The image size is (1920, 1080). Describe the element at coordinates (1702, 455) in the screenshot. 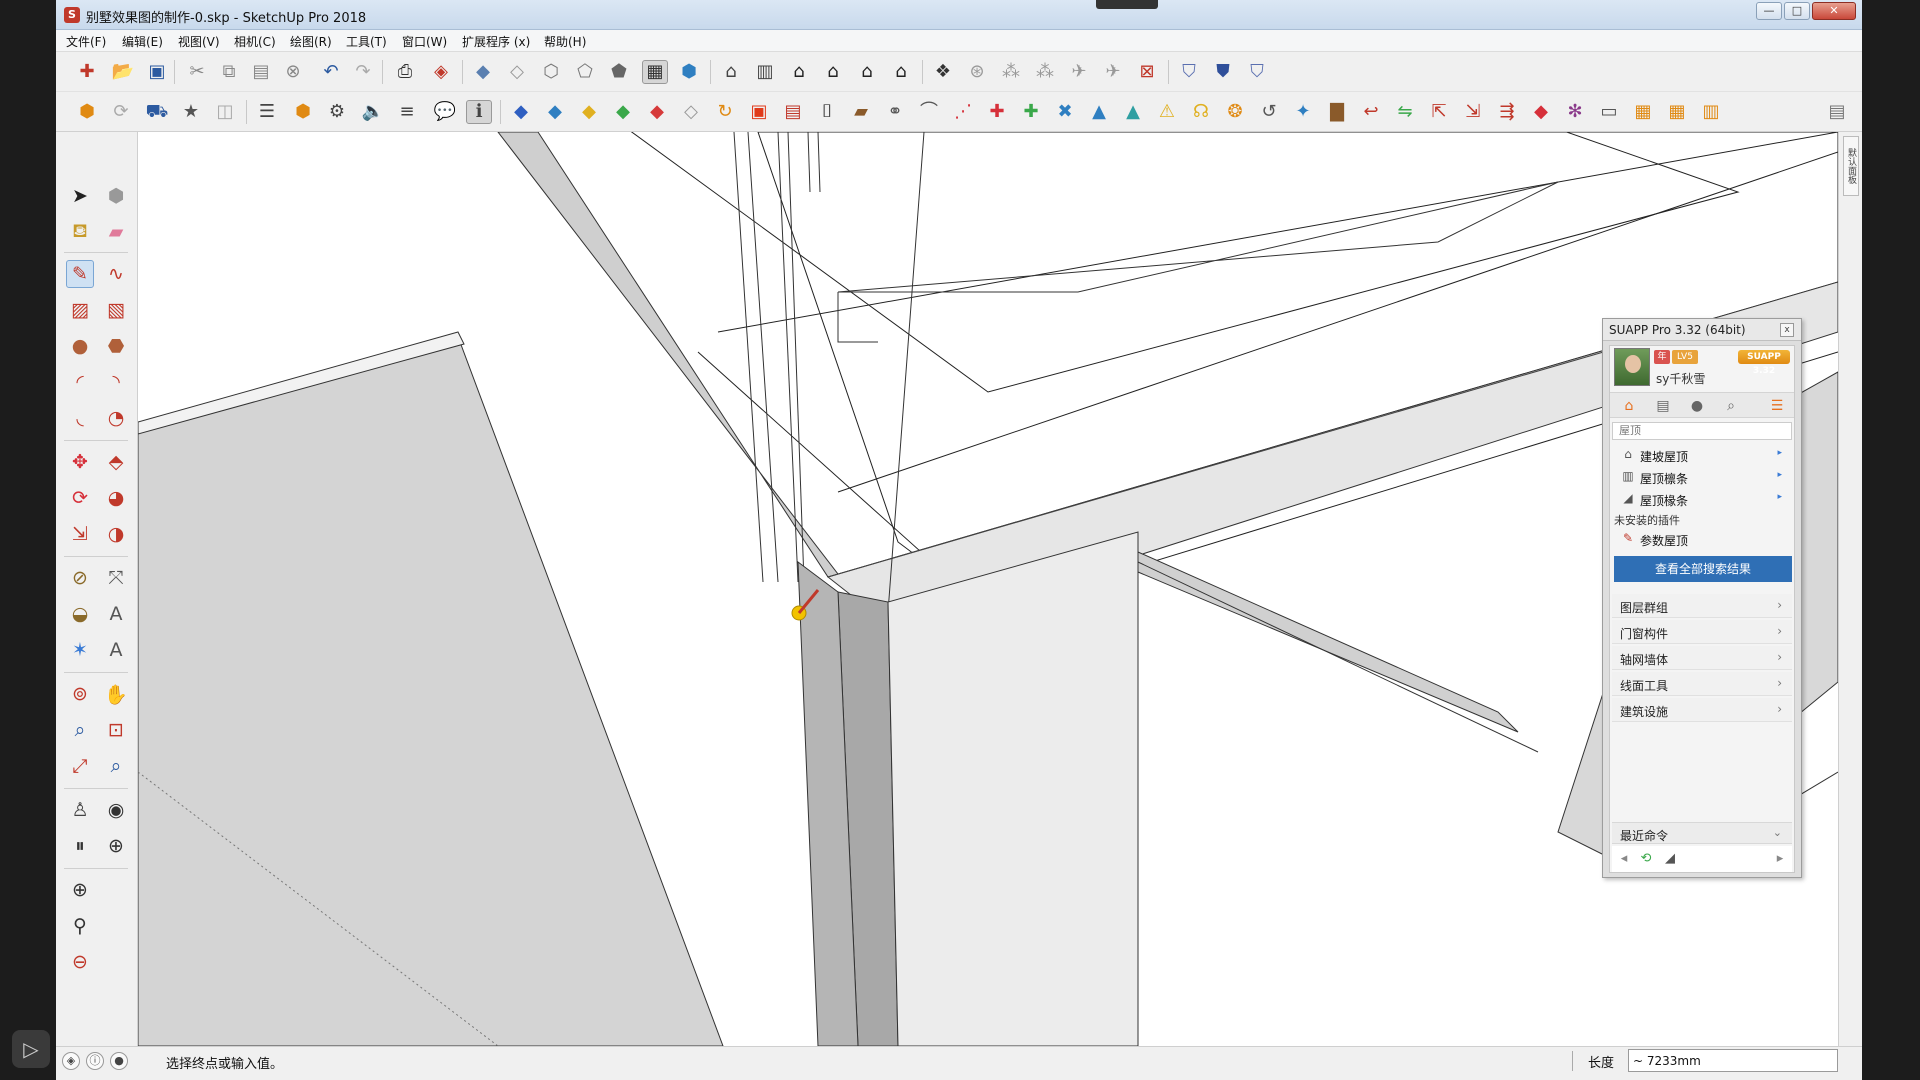

I see `result-item: ⌂ 建坡屋顶 ▸` at that location.